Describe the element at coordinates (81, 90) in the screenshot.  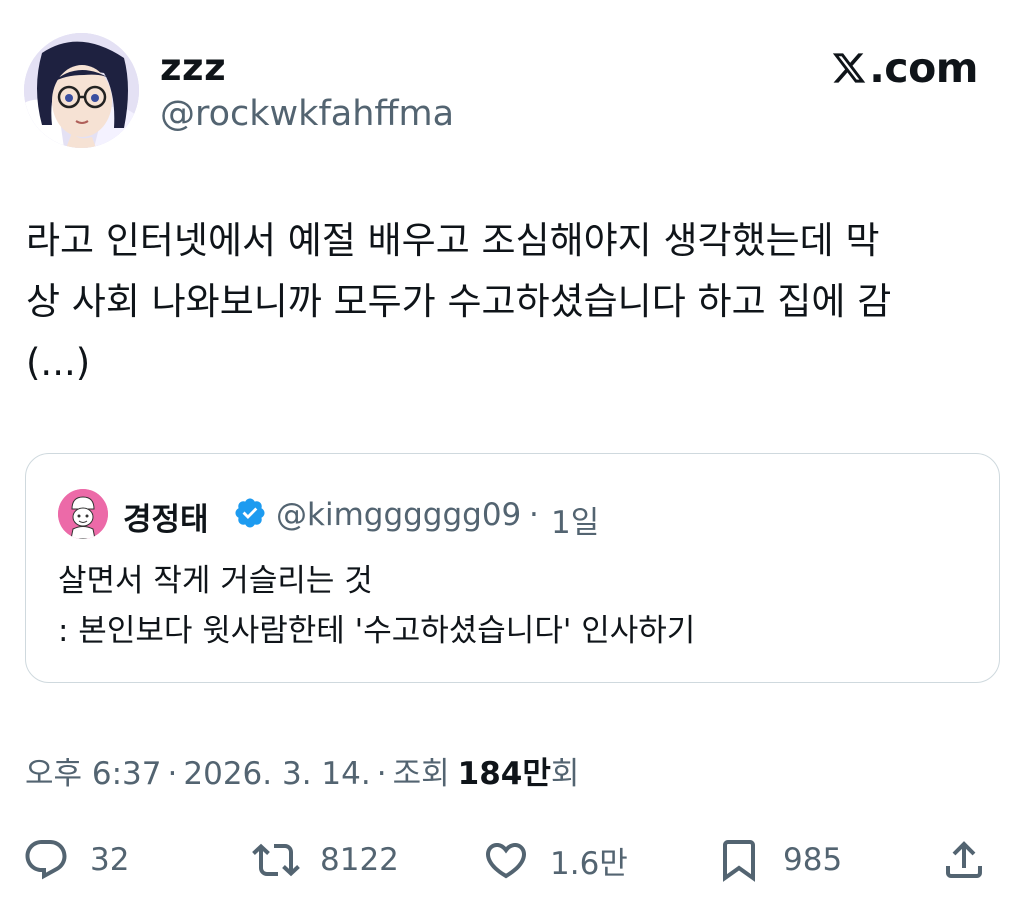
I see `author-avatar` at that location.